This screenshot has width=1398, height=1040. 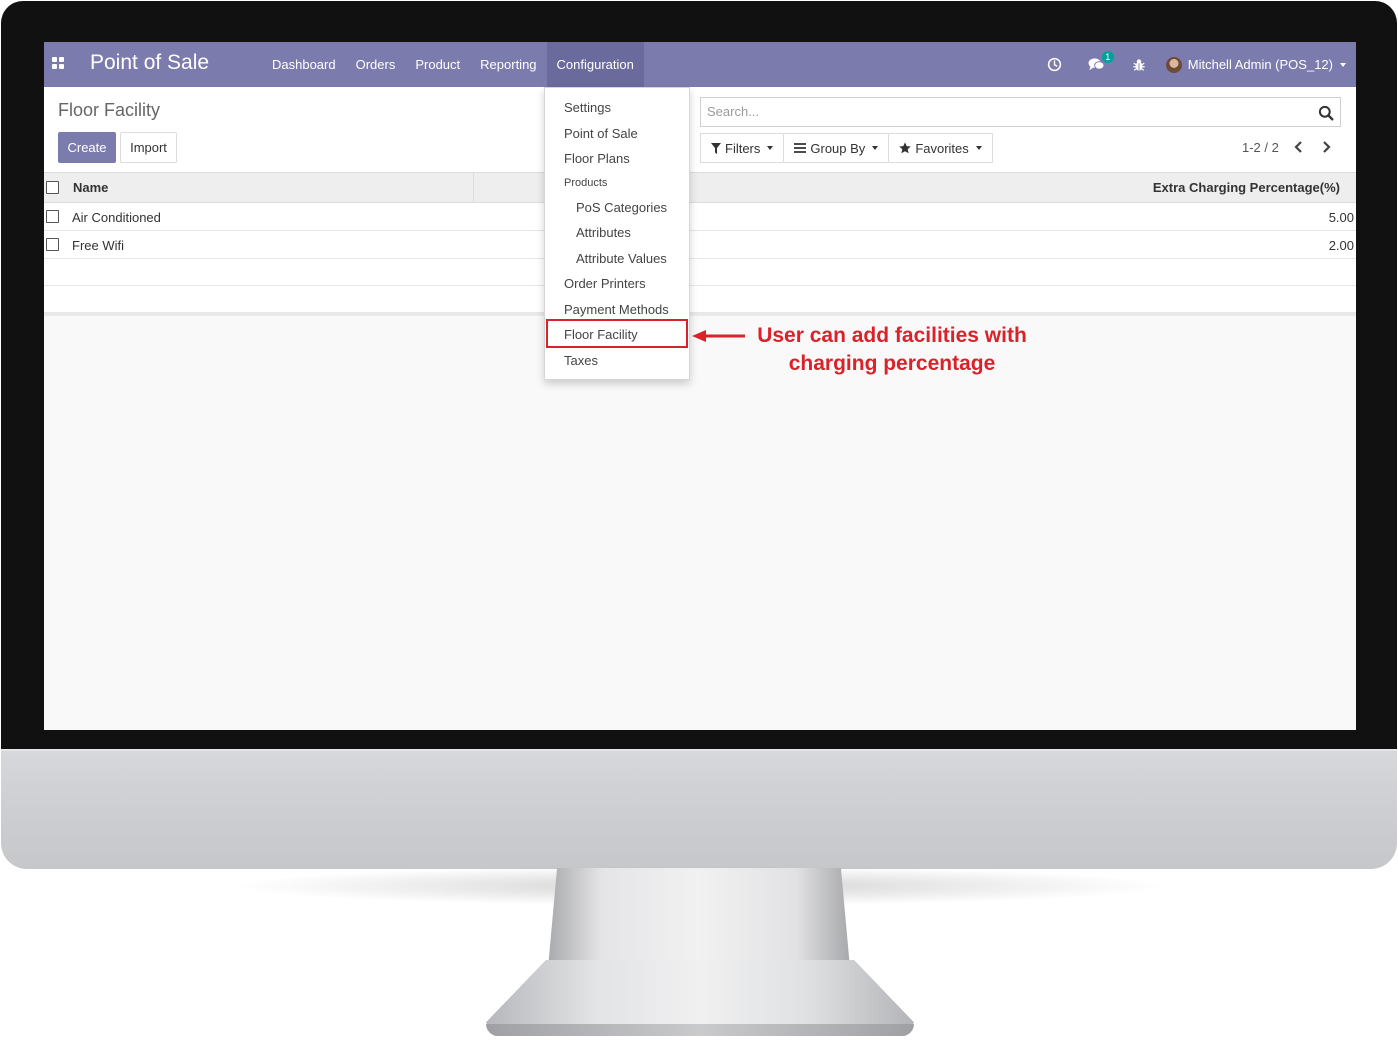 I want to click on chat-icon: 1, so click(x=1101, y=62).